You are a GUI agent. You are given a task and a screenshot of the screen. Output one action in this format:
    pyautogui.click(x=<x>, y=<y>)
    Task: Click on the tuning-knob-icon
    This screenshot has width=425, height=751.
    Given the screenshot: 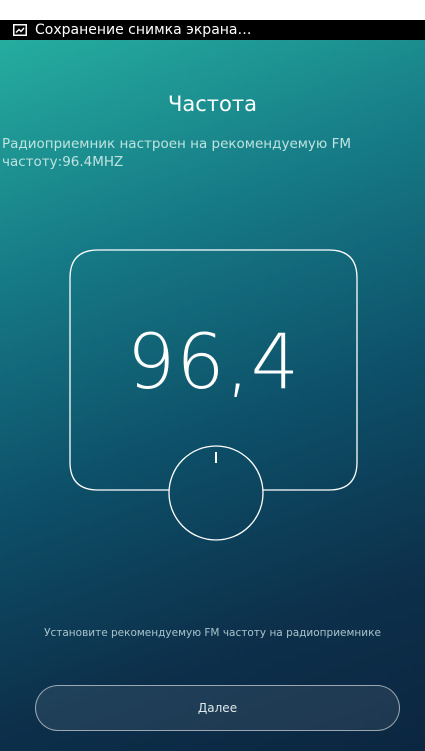 What is the action you would take?
    pyautogui.click(x=216, y=493)
    